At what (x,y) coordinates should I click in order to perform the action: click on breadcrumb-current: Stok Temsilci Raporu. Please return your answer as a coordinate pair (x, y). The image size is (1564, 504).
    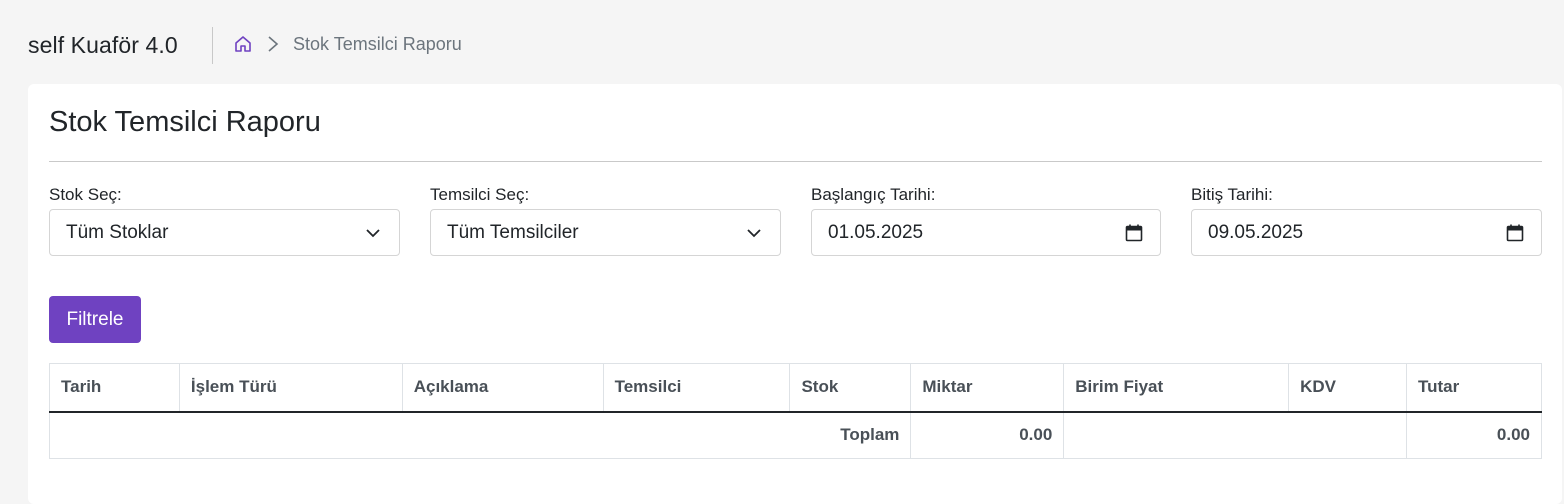
    Looking at the image, I should click on (377, 44).